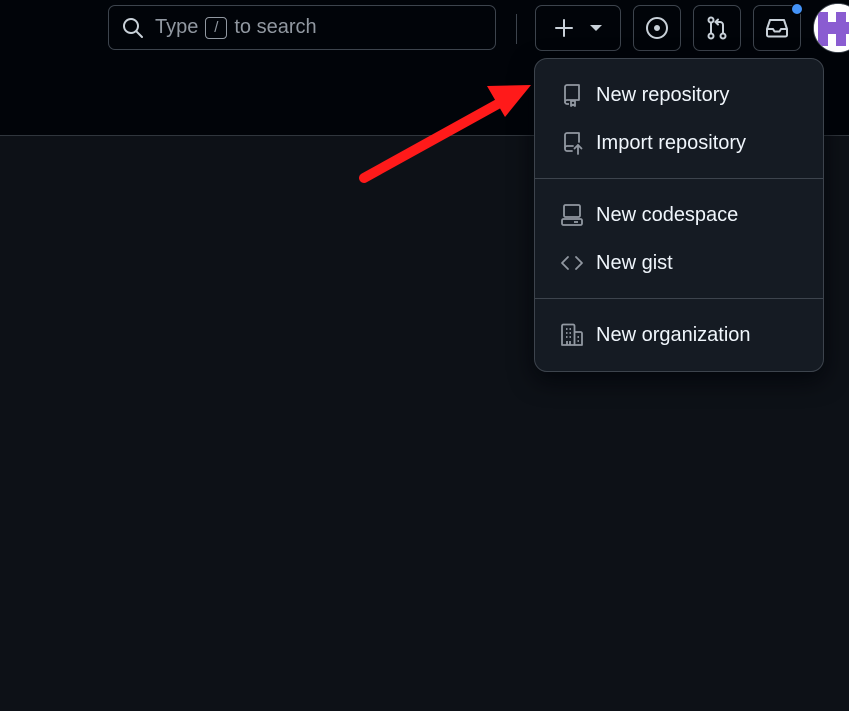  I want to click on avatar, so click(831, 28).